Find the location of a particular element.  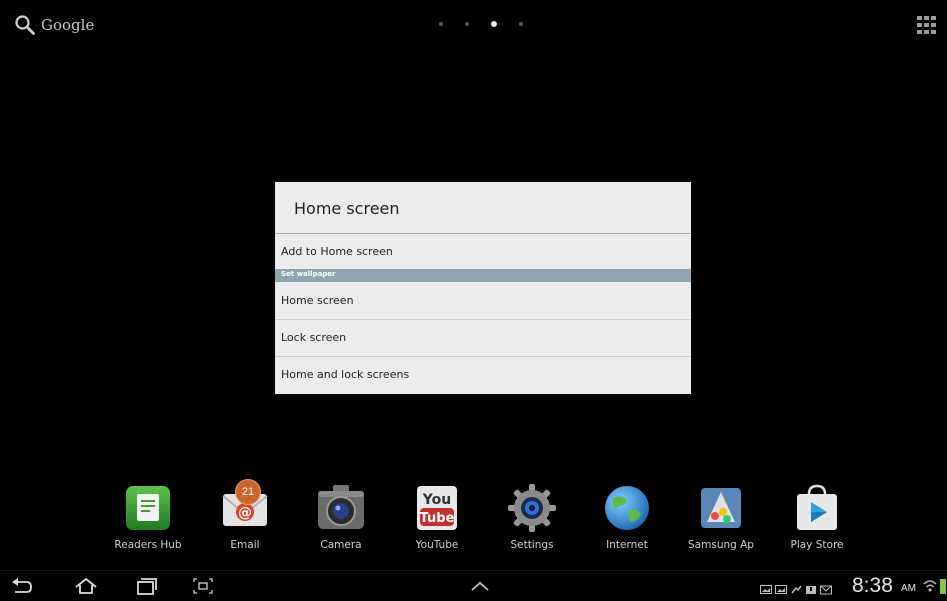

dock-app-camera: Camera is located at coordinates (341, 518).